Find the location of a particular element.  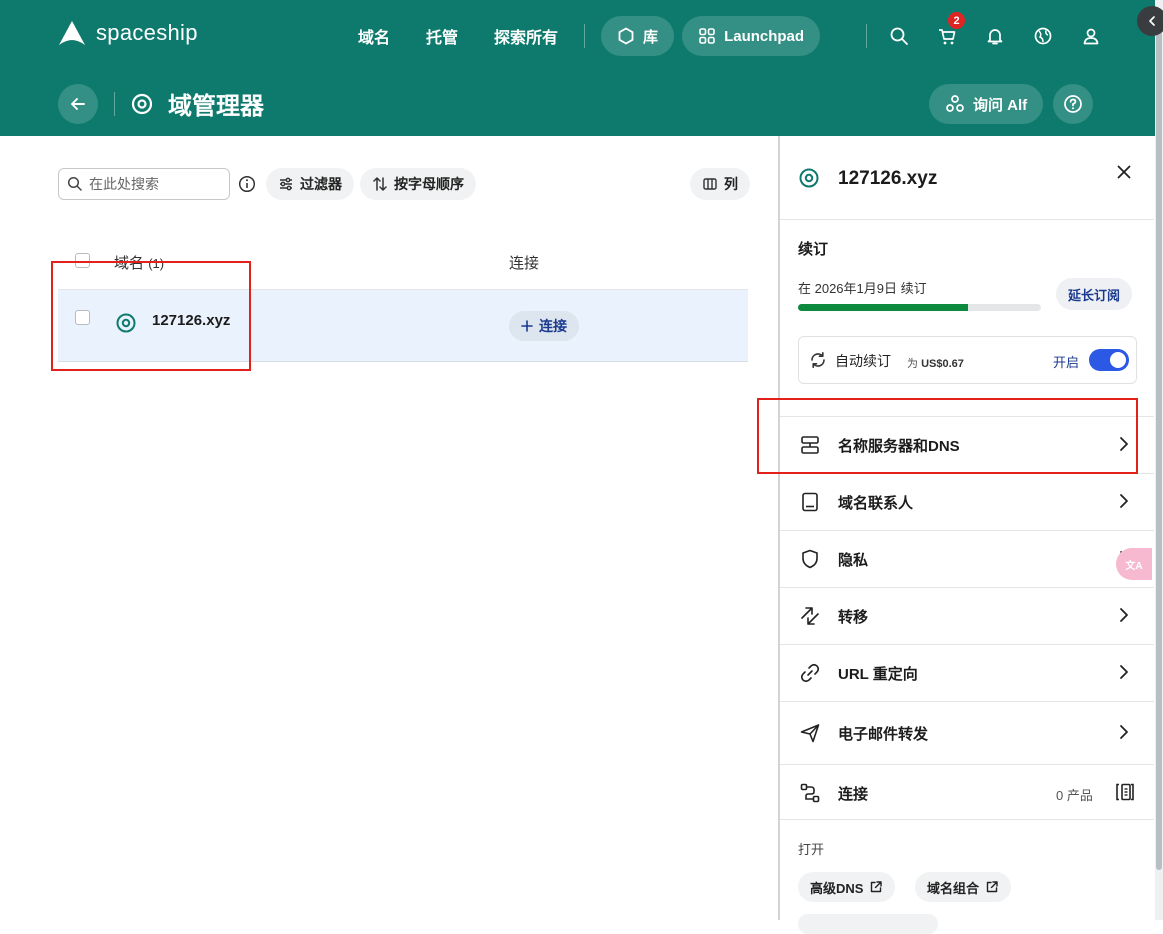

cart-button: 2 is located at coordinates (947, 34).